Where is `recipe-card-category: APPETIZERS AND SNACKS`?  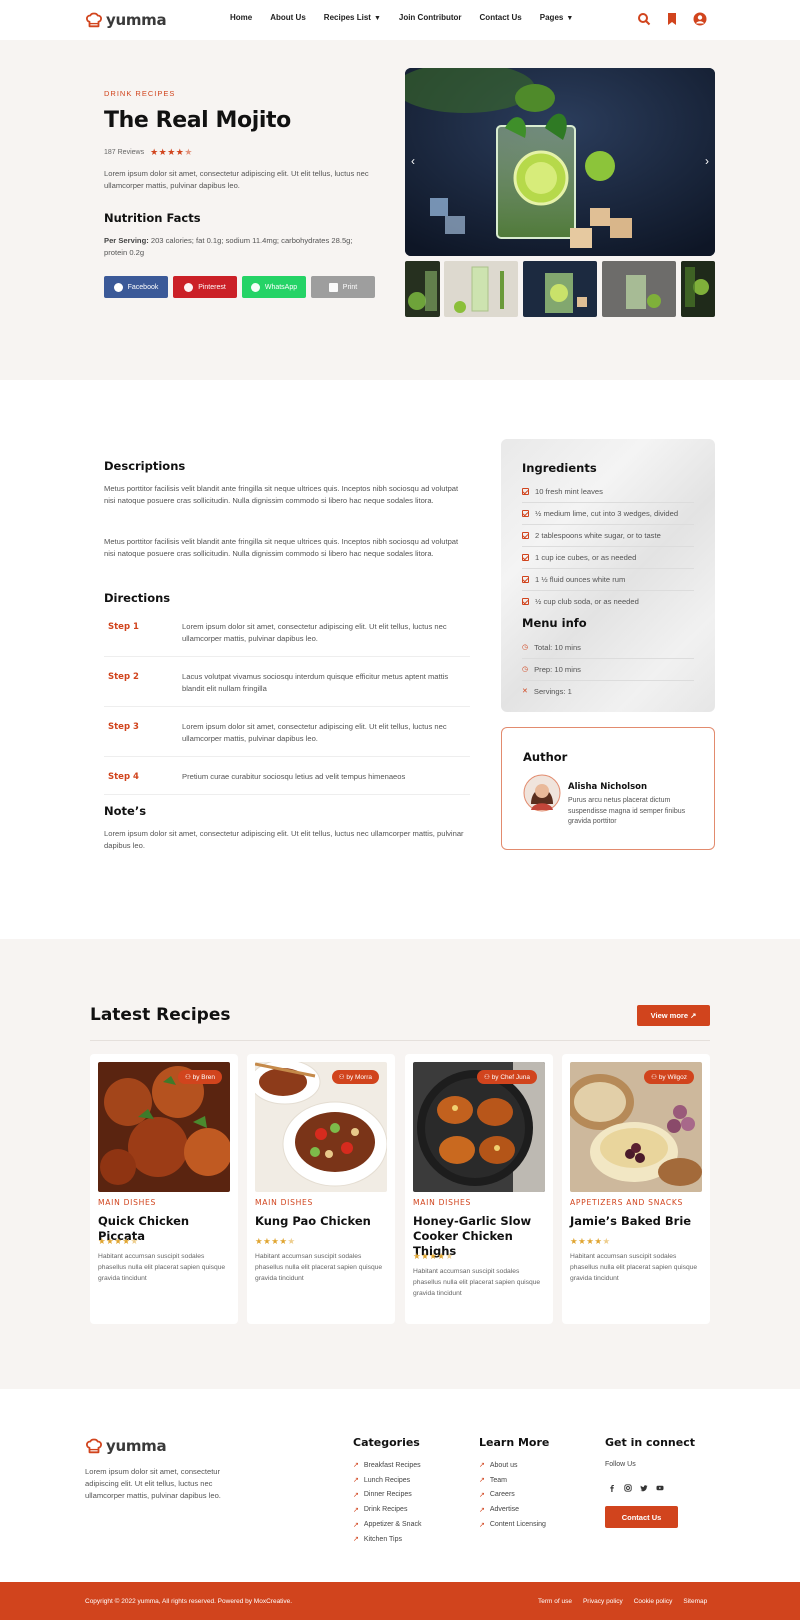
recipe-card-category: APPETIZERS AND SNACKS is located at coordinates (626, 1202).